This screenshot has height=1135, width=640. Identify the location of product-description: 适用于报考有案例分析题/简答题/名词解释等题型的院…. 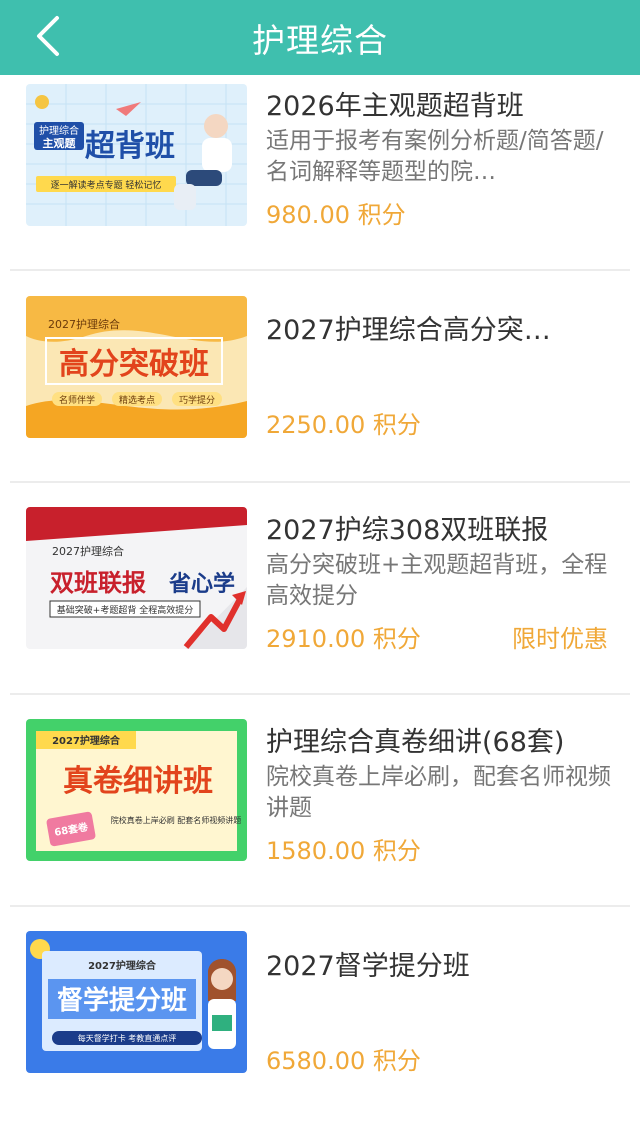
(435, 156).